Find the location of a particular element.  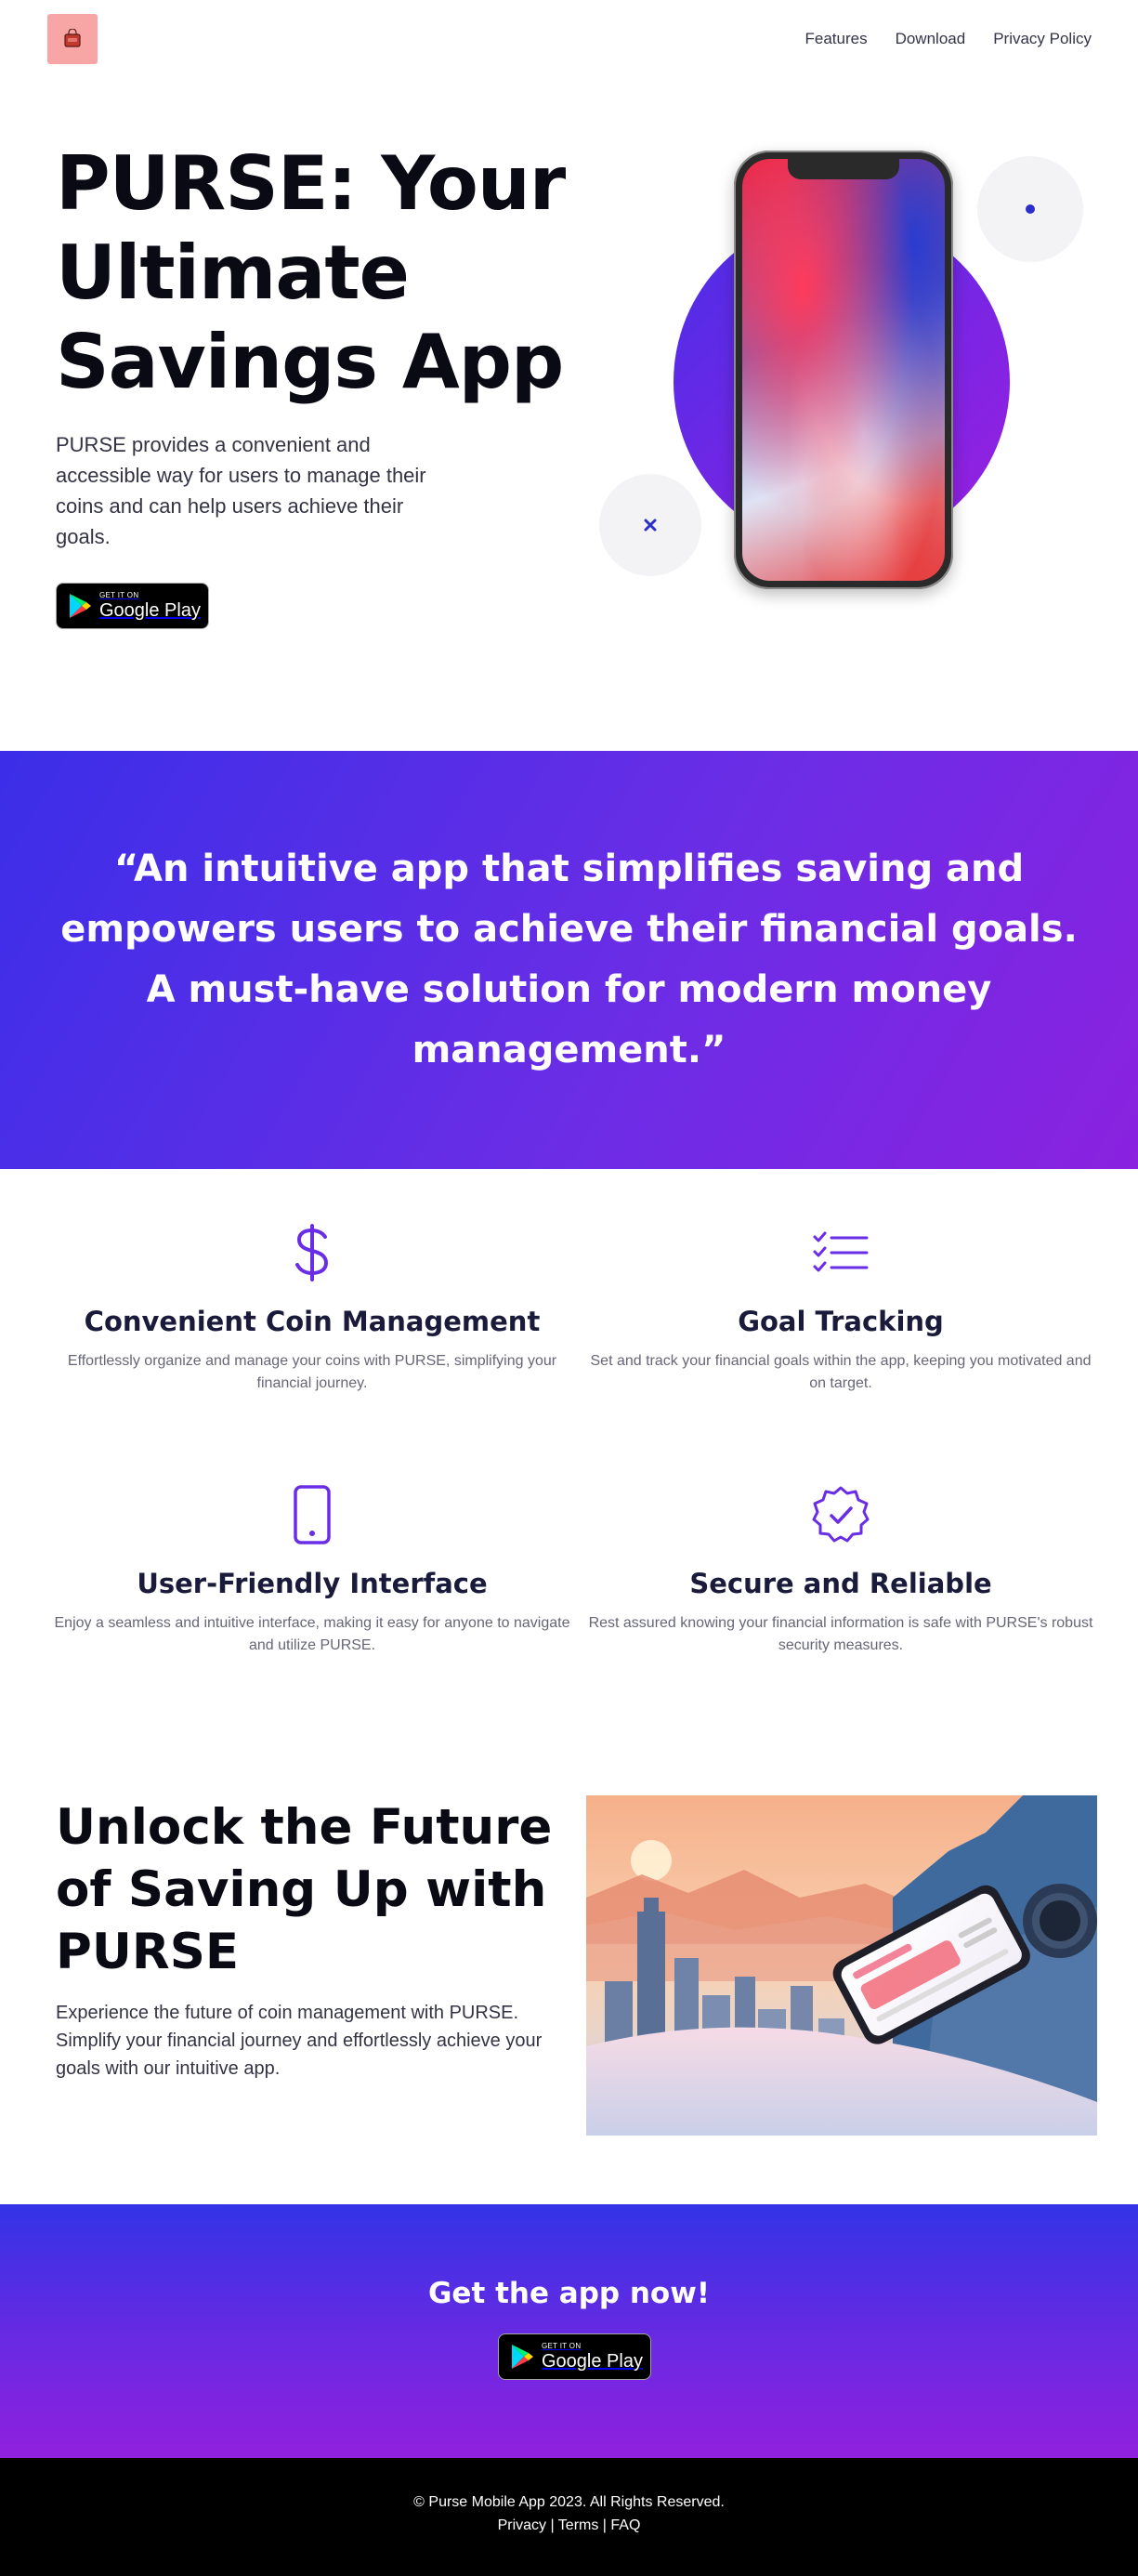

dollar-icon is located at coordinates (312, 1252).